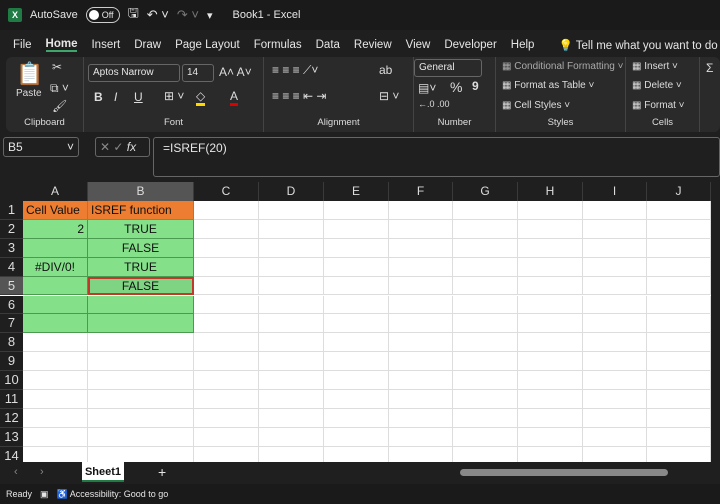 This screenshot has height=504, width=720. Describe the element at coordinates (385, 70) in the screenshot. I see `wrap-text-icon: ab` at that location.